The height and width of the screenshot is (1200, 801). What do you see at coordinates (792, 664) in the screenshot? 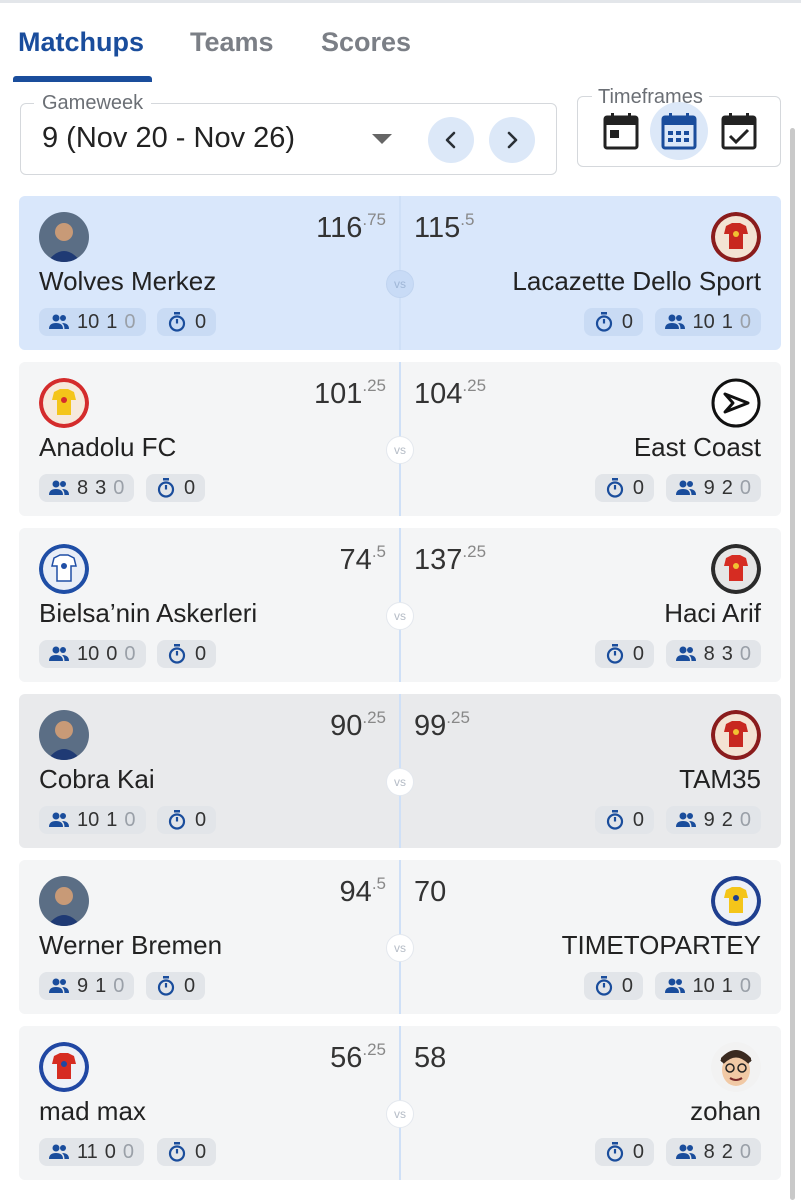
I see `scrollbar` at bounding box center [792, 664].